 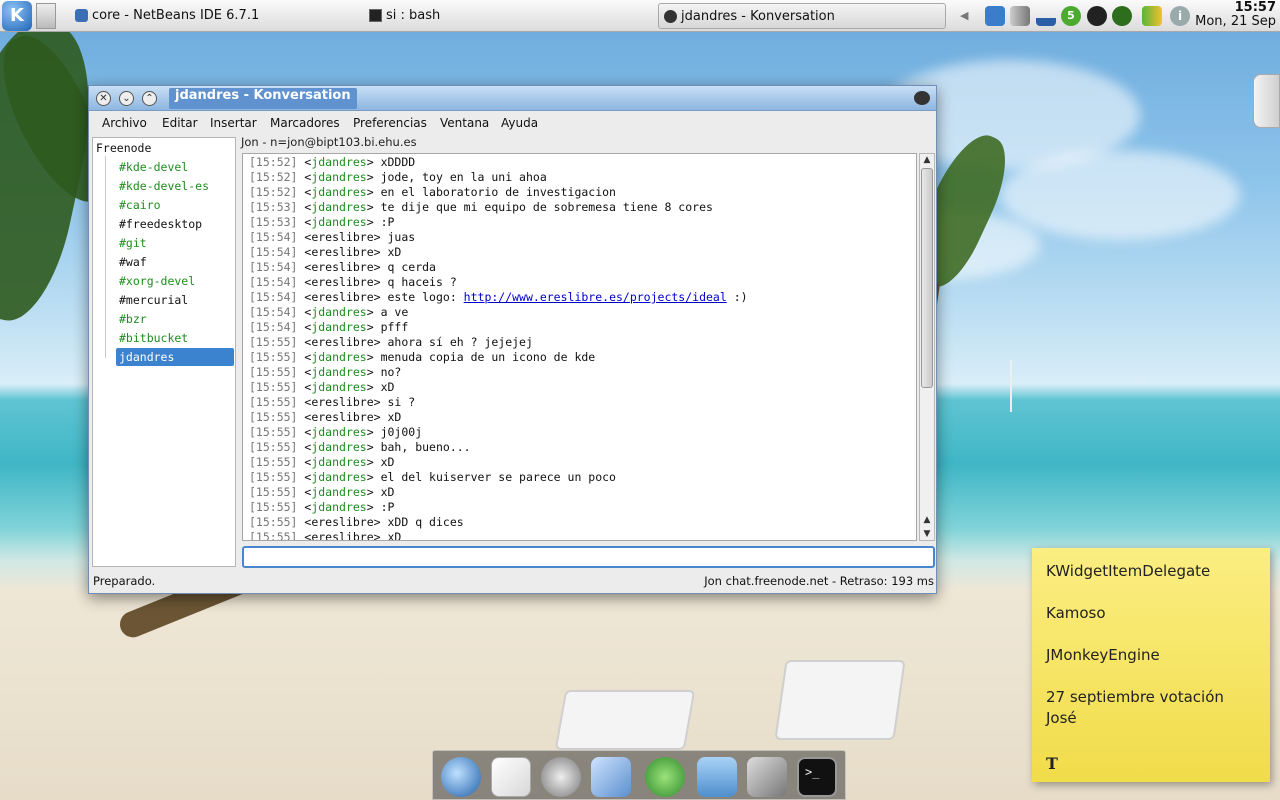 What do you see at coordinates (175, 319) in the screenshot?
I see `tree-channel-item: #bzr` at bounding box center [175, 319].